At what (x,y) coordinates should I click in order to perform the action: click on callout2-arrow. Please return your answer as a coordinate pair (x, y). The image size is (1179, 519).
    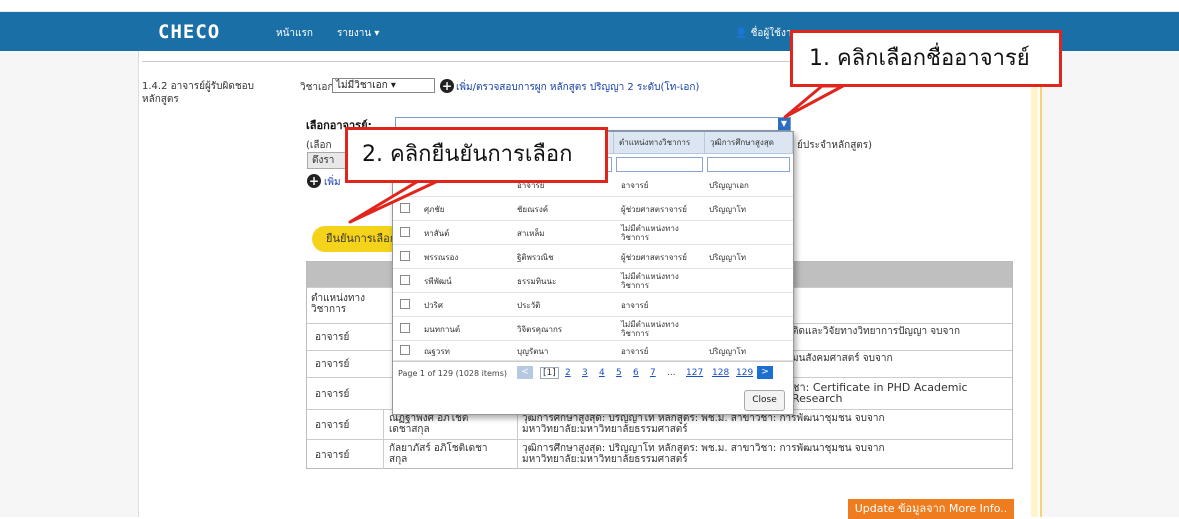
    Looking at the image, I should click on (395, 201).